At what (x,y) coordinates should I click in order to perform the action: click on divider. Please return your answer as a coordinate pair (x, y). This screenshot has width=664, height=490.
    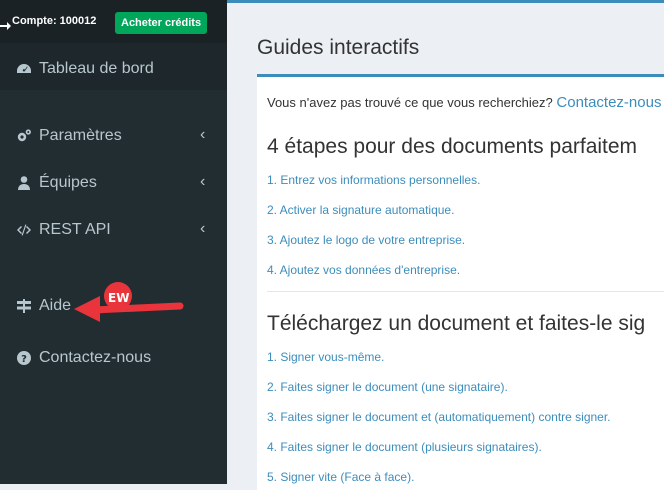
    Looking at the image, I should click on (465, 291).